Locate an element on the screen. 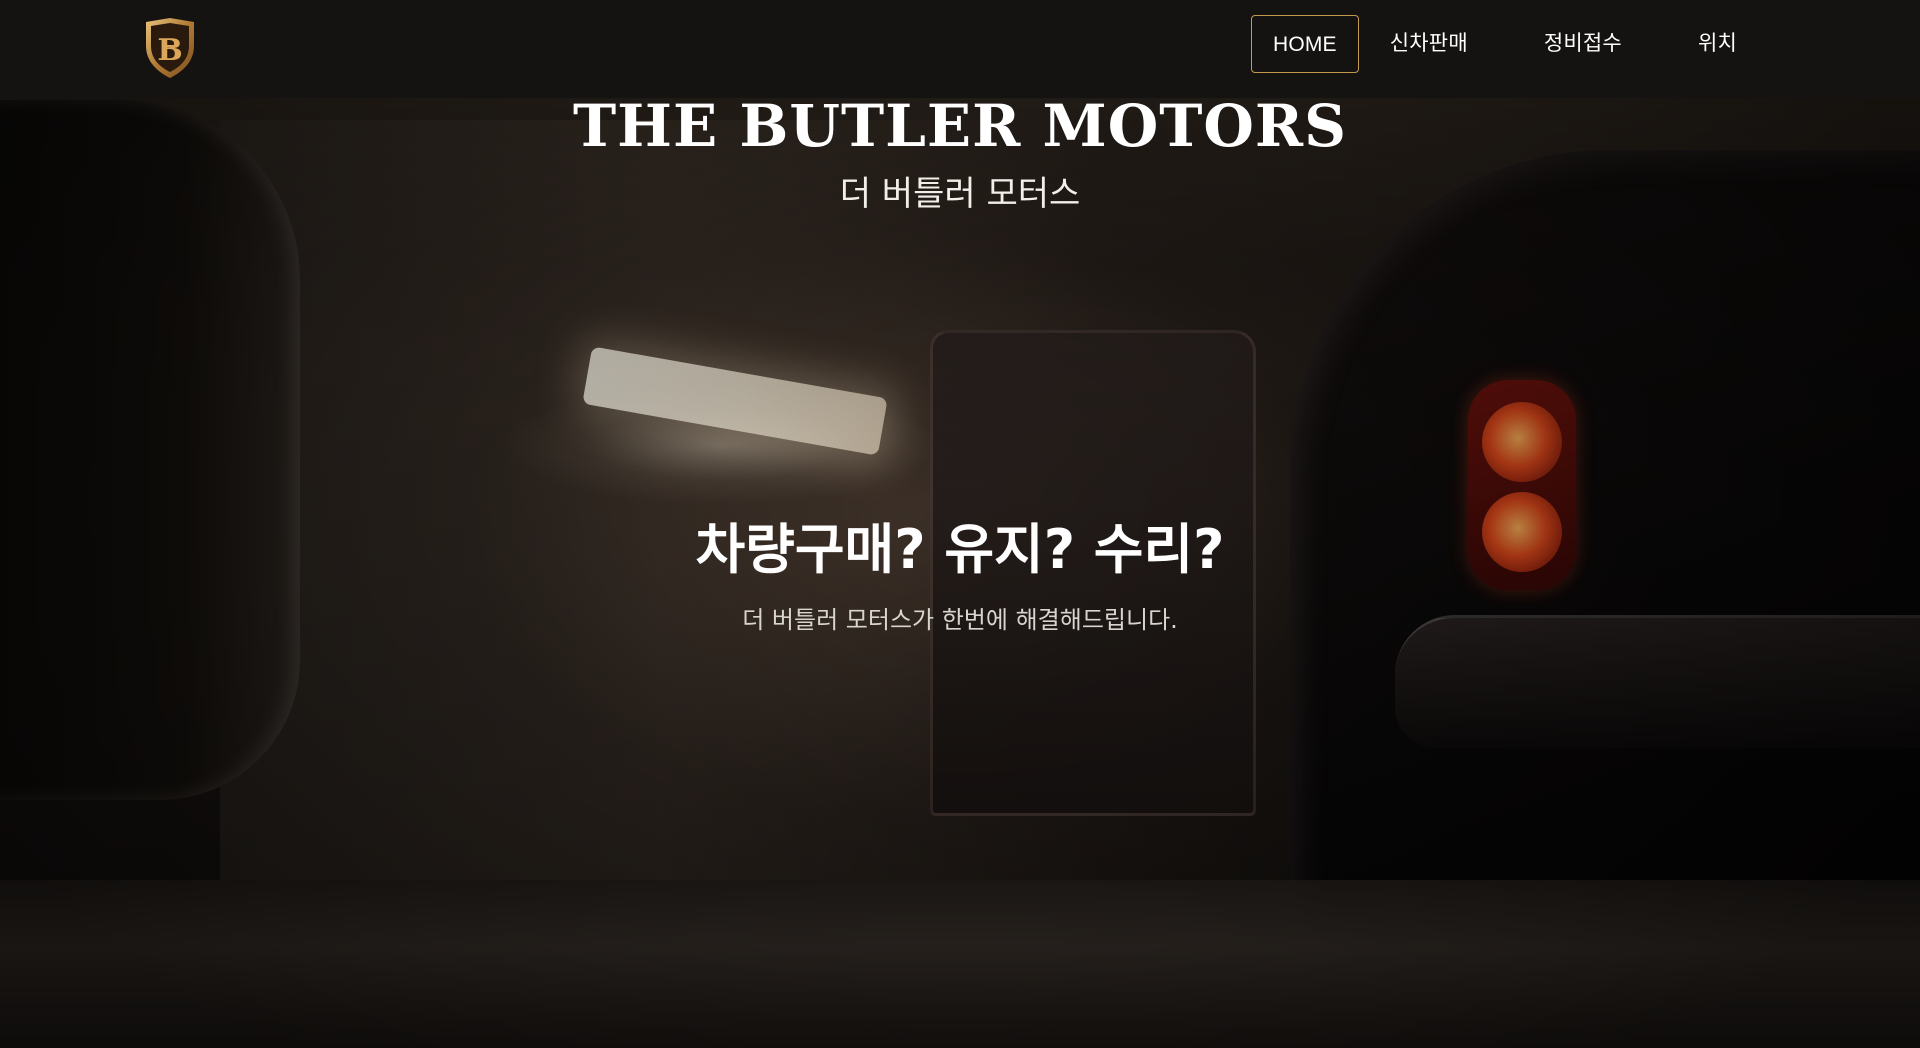  hero-headline: 차량구매? 유지? 수리? is located at coordinates (960, 549).